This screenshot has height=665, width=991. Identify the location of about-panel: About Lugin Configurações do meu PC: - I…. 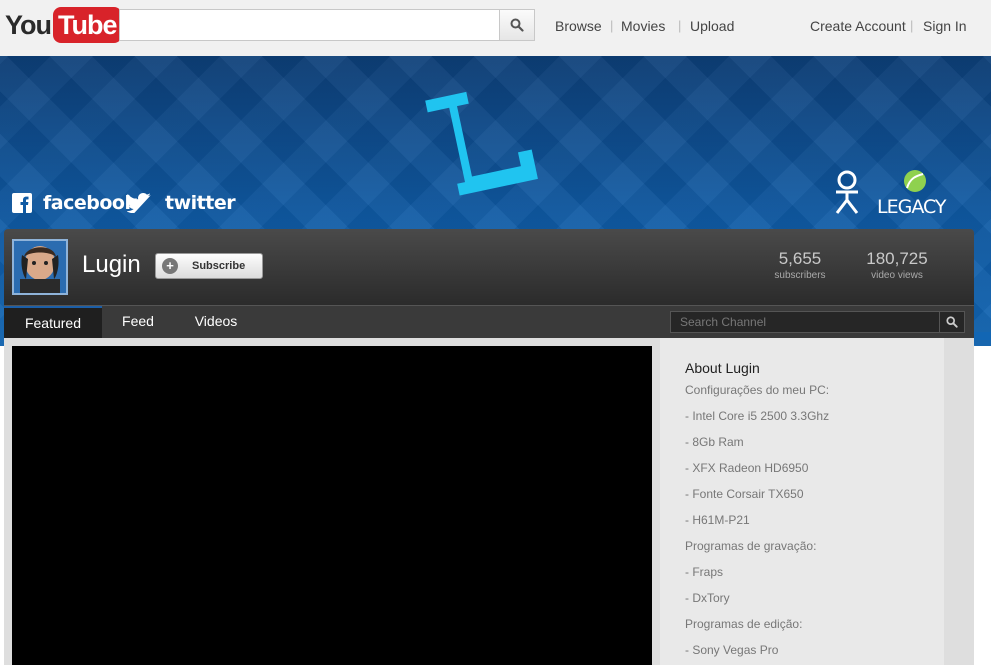
(802, 501).